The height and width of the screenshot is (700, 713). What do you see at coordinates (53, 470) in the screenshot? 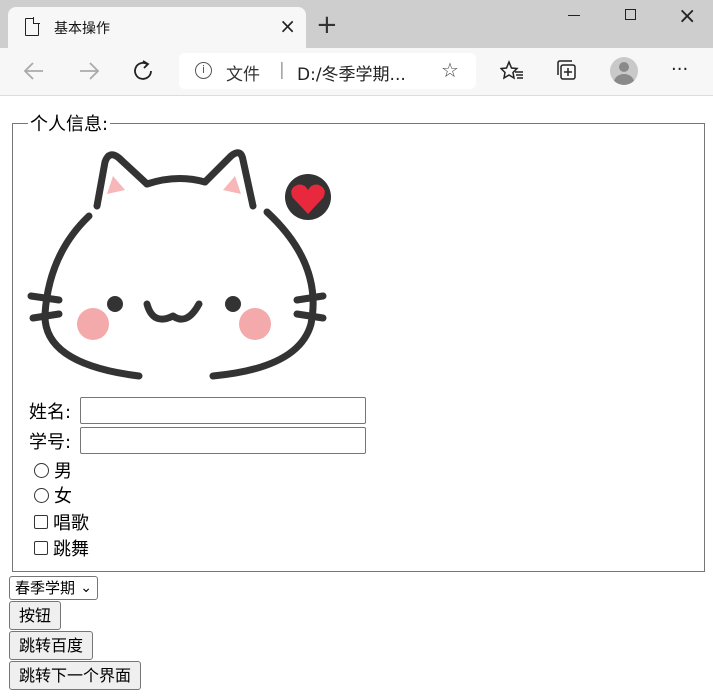
I see `gender-option-male: 男` at bounding box center [53, 470].